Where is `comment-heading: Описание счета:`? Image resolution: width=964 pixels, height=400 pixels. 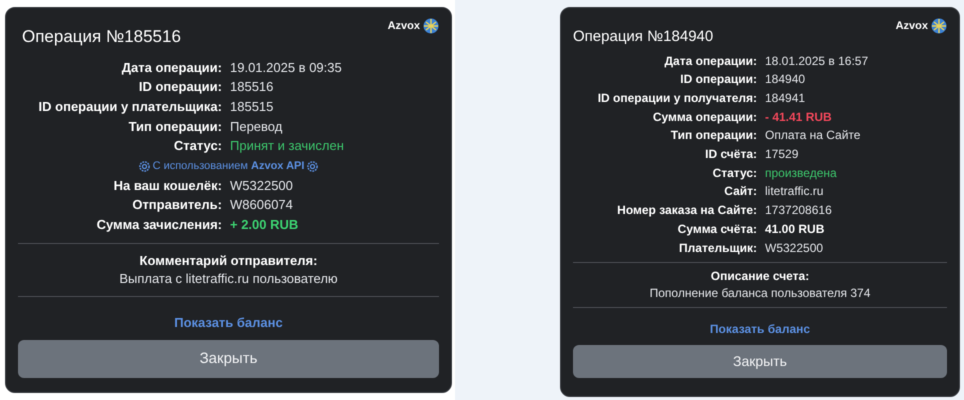 comment-heading: Описание счета: is located at coordinates (760, 277).